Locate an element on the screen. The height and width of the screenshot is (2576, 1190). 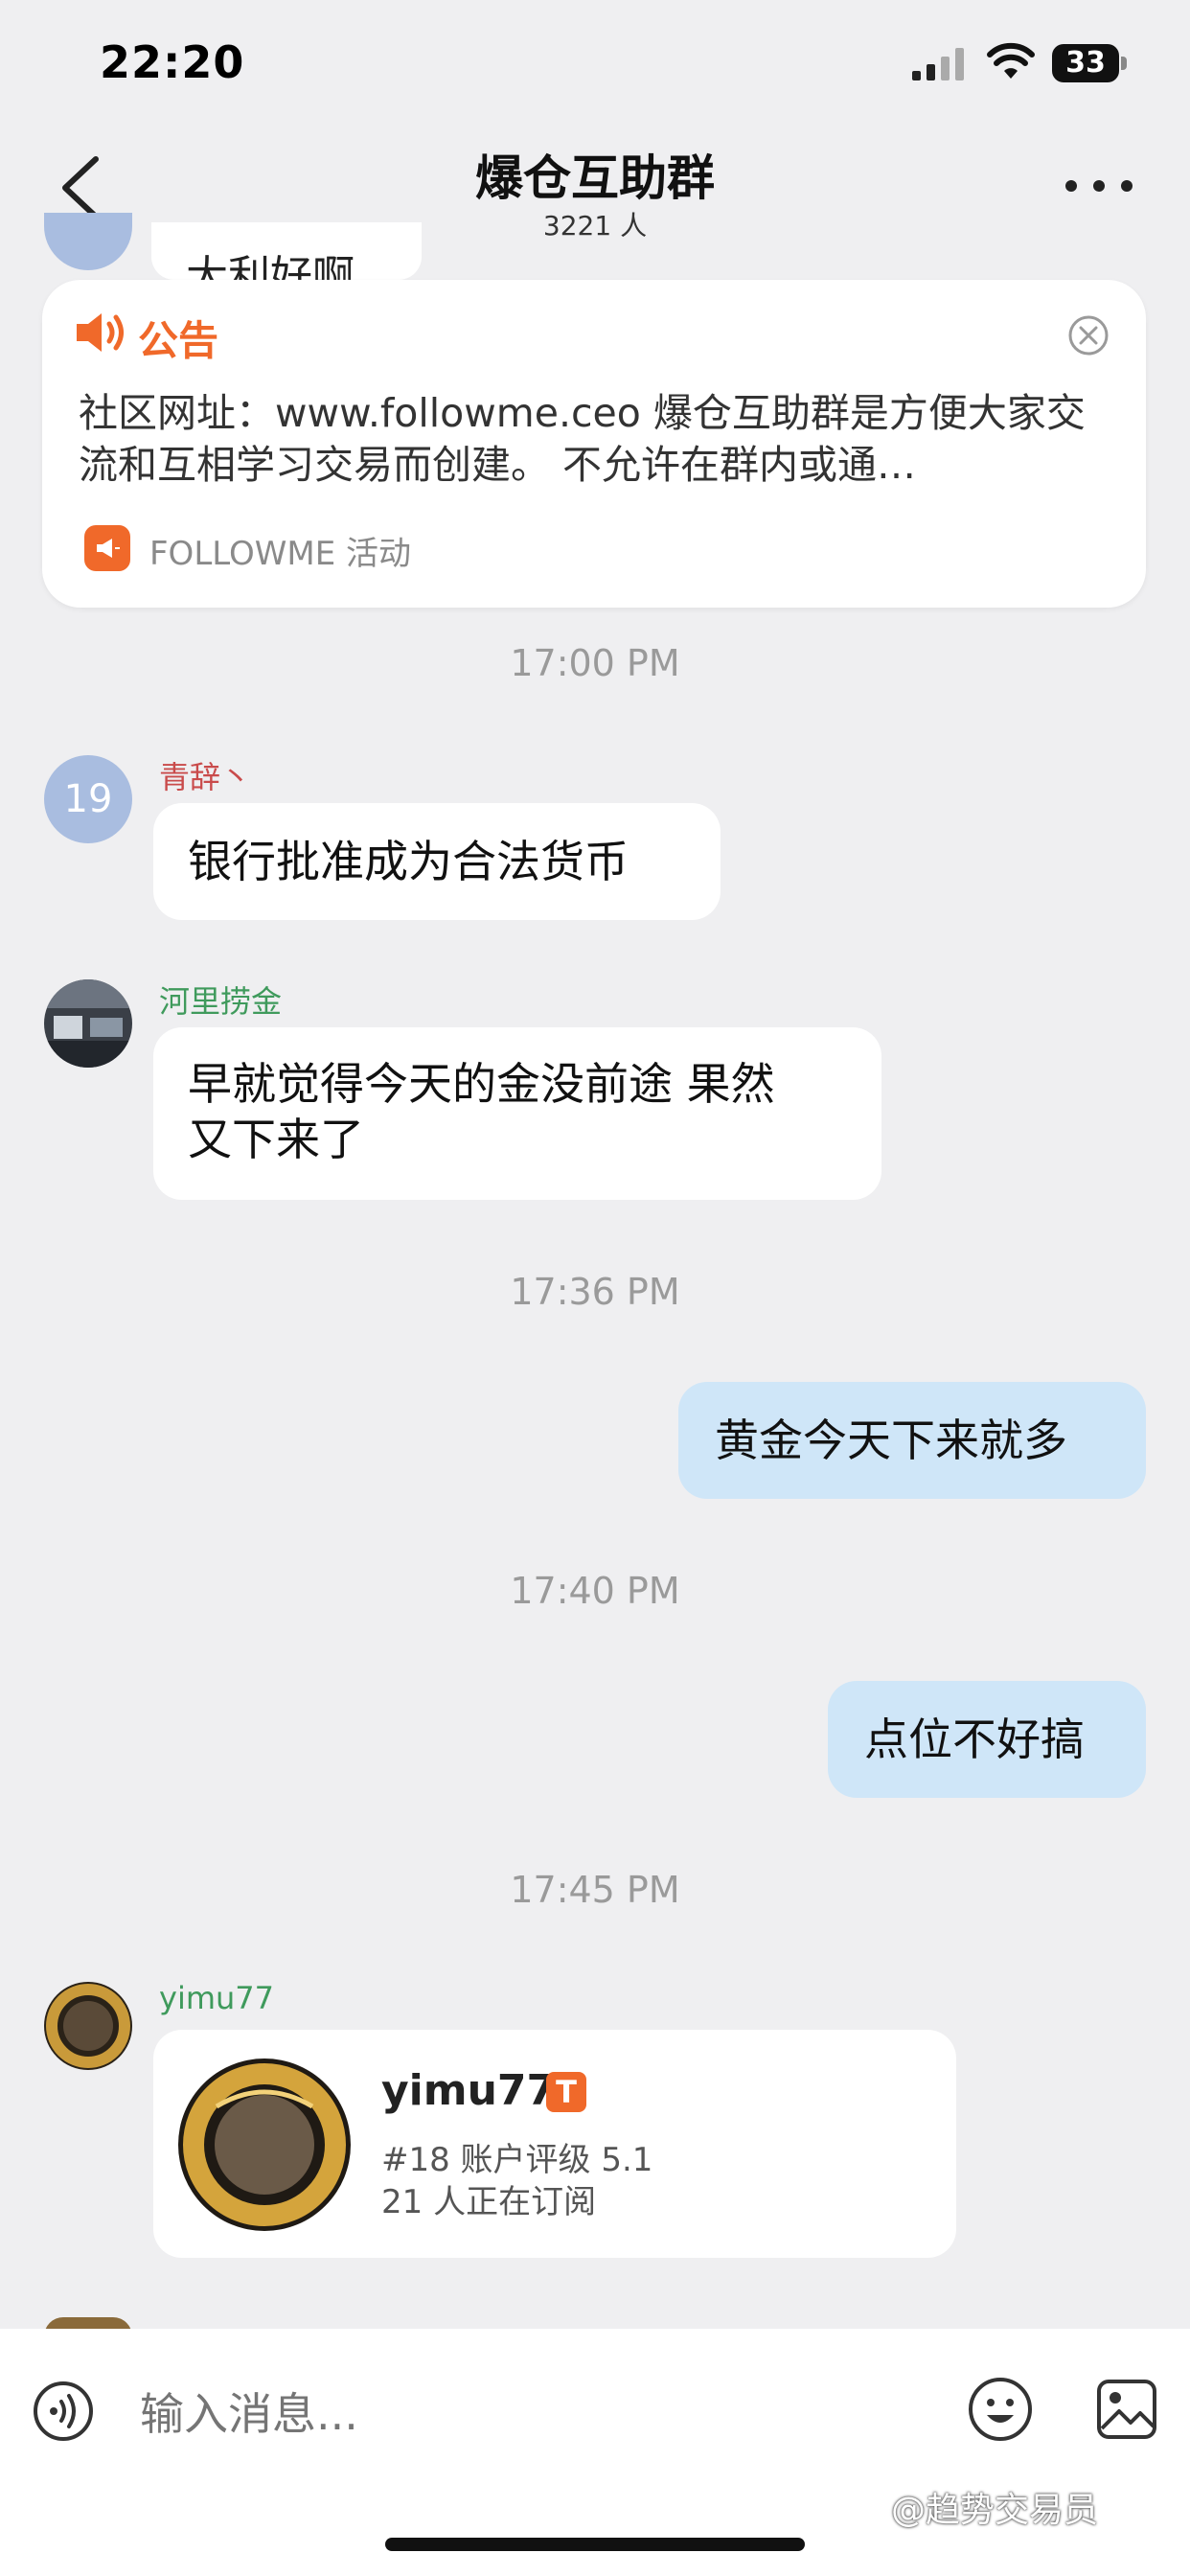
message-bubble: 银行批准成为合法货币 is located at coordinates (437, 861).